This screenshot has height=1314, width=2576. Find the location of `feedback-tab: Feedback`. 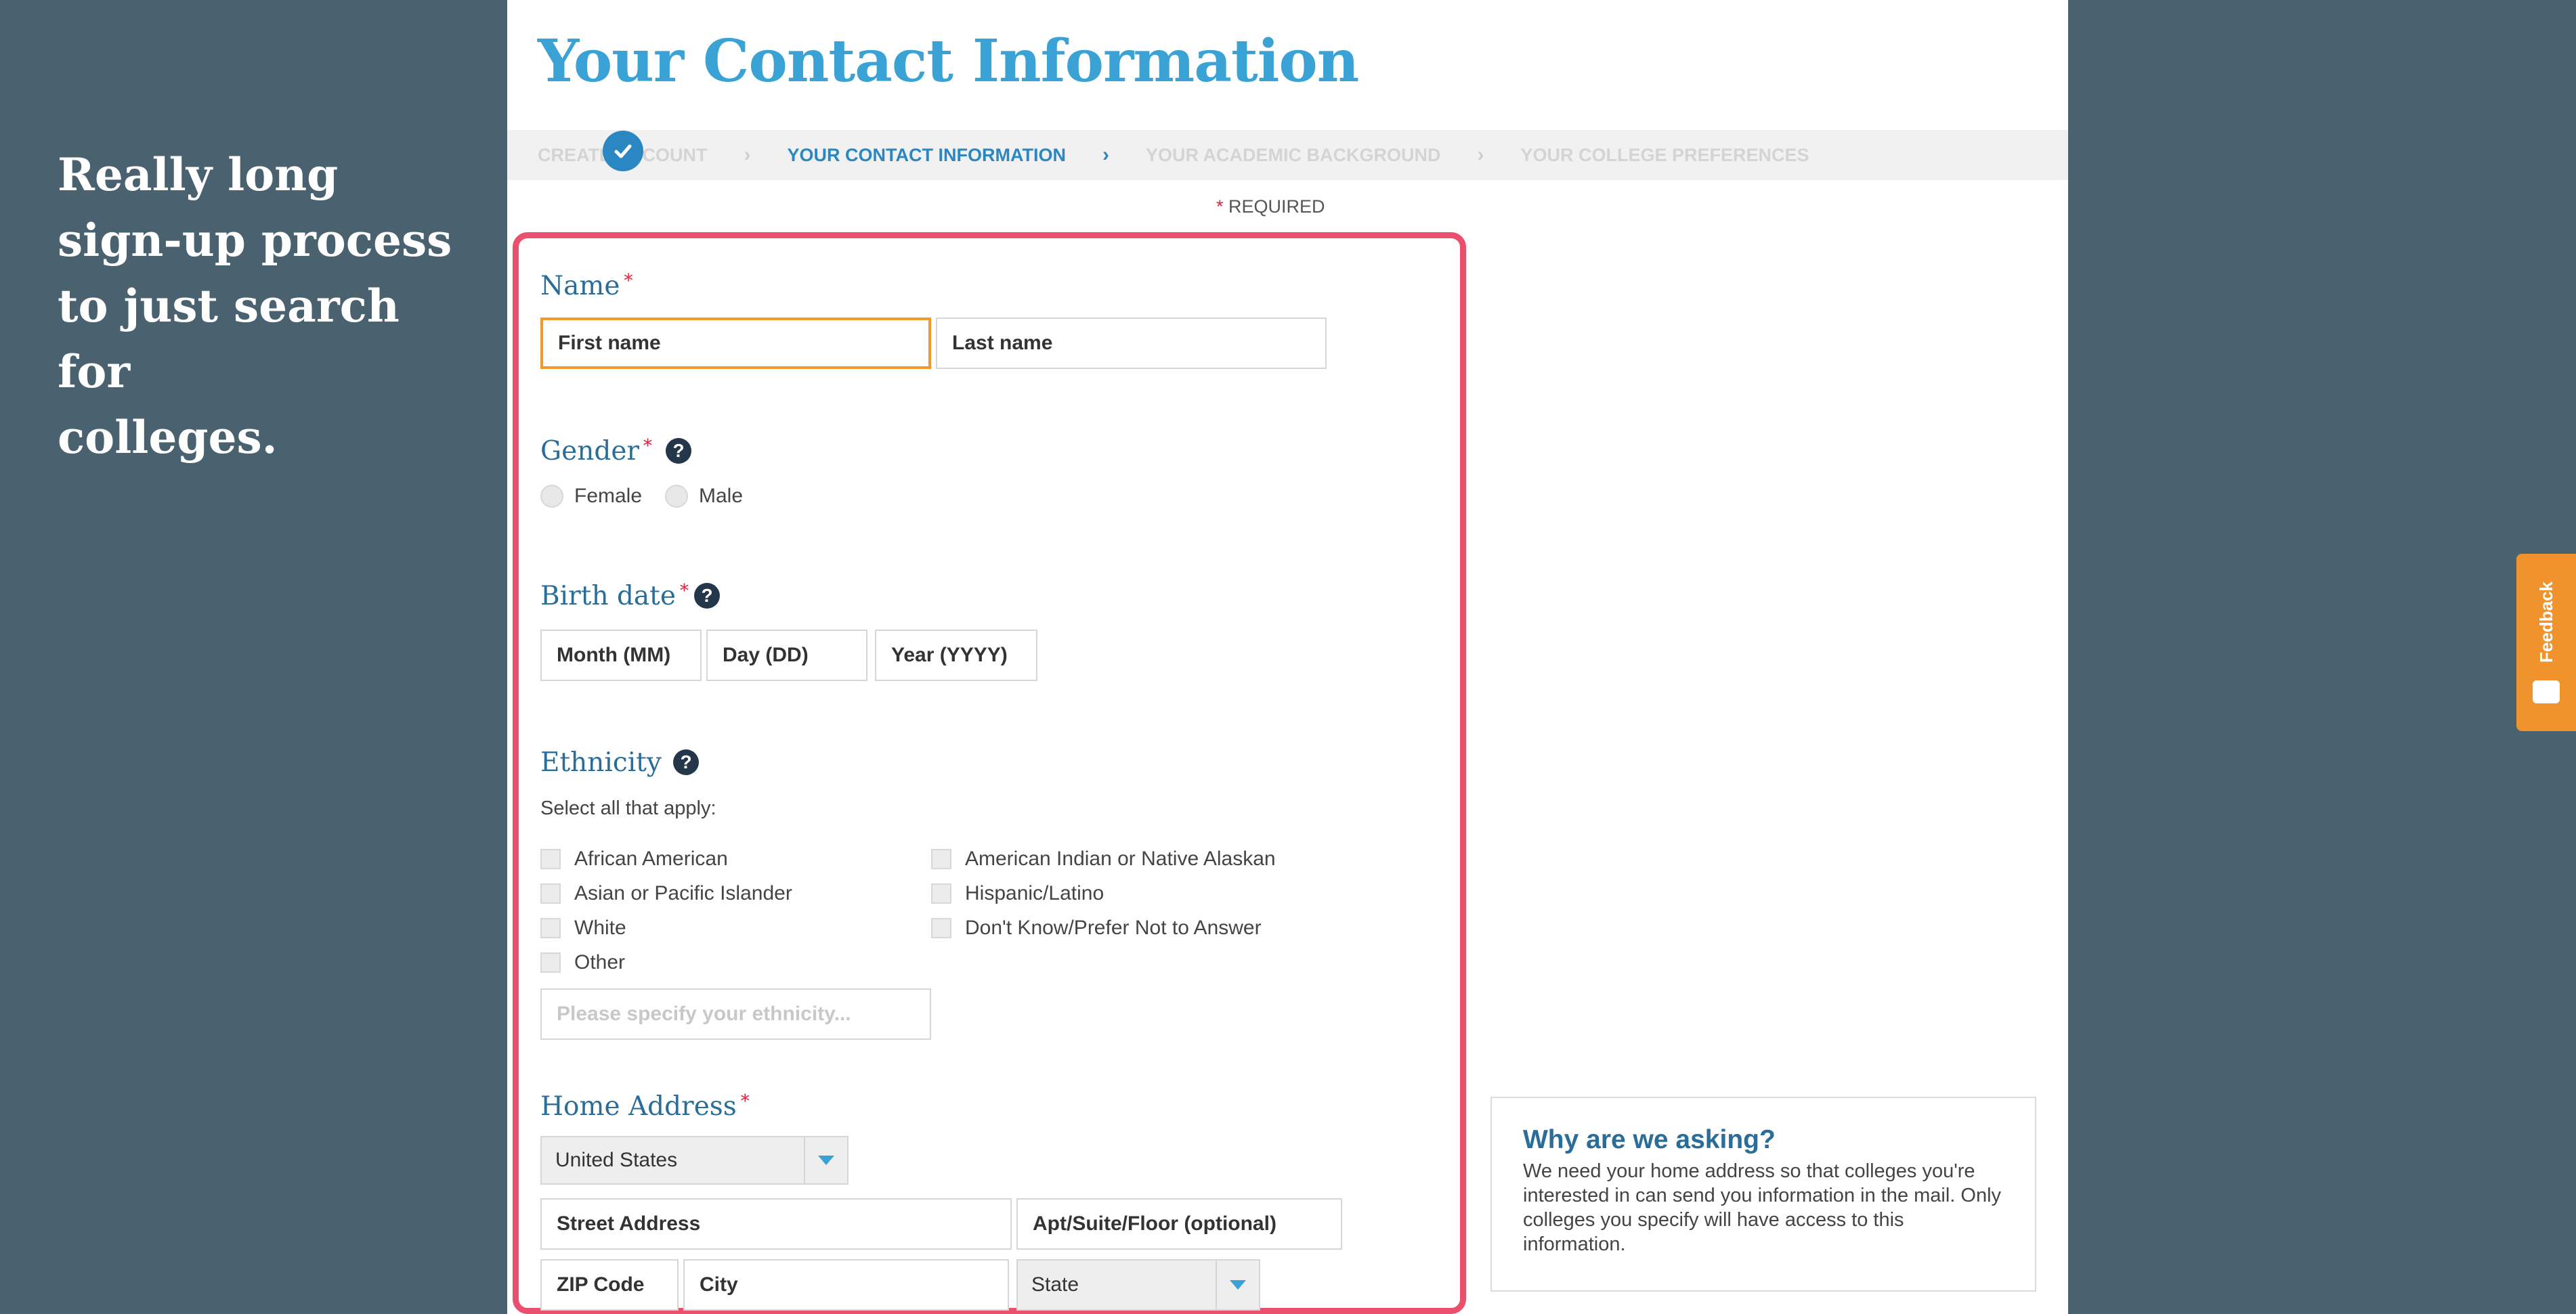

feedback-tab: Feedback is located at coordinates (2546, 642).